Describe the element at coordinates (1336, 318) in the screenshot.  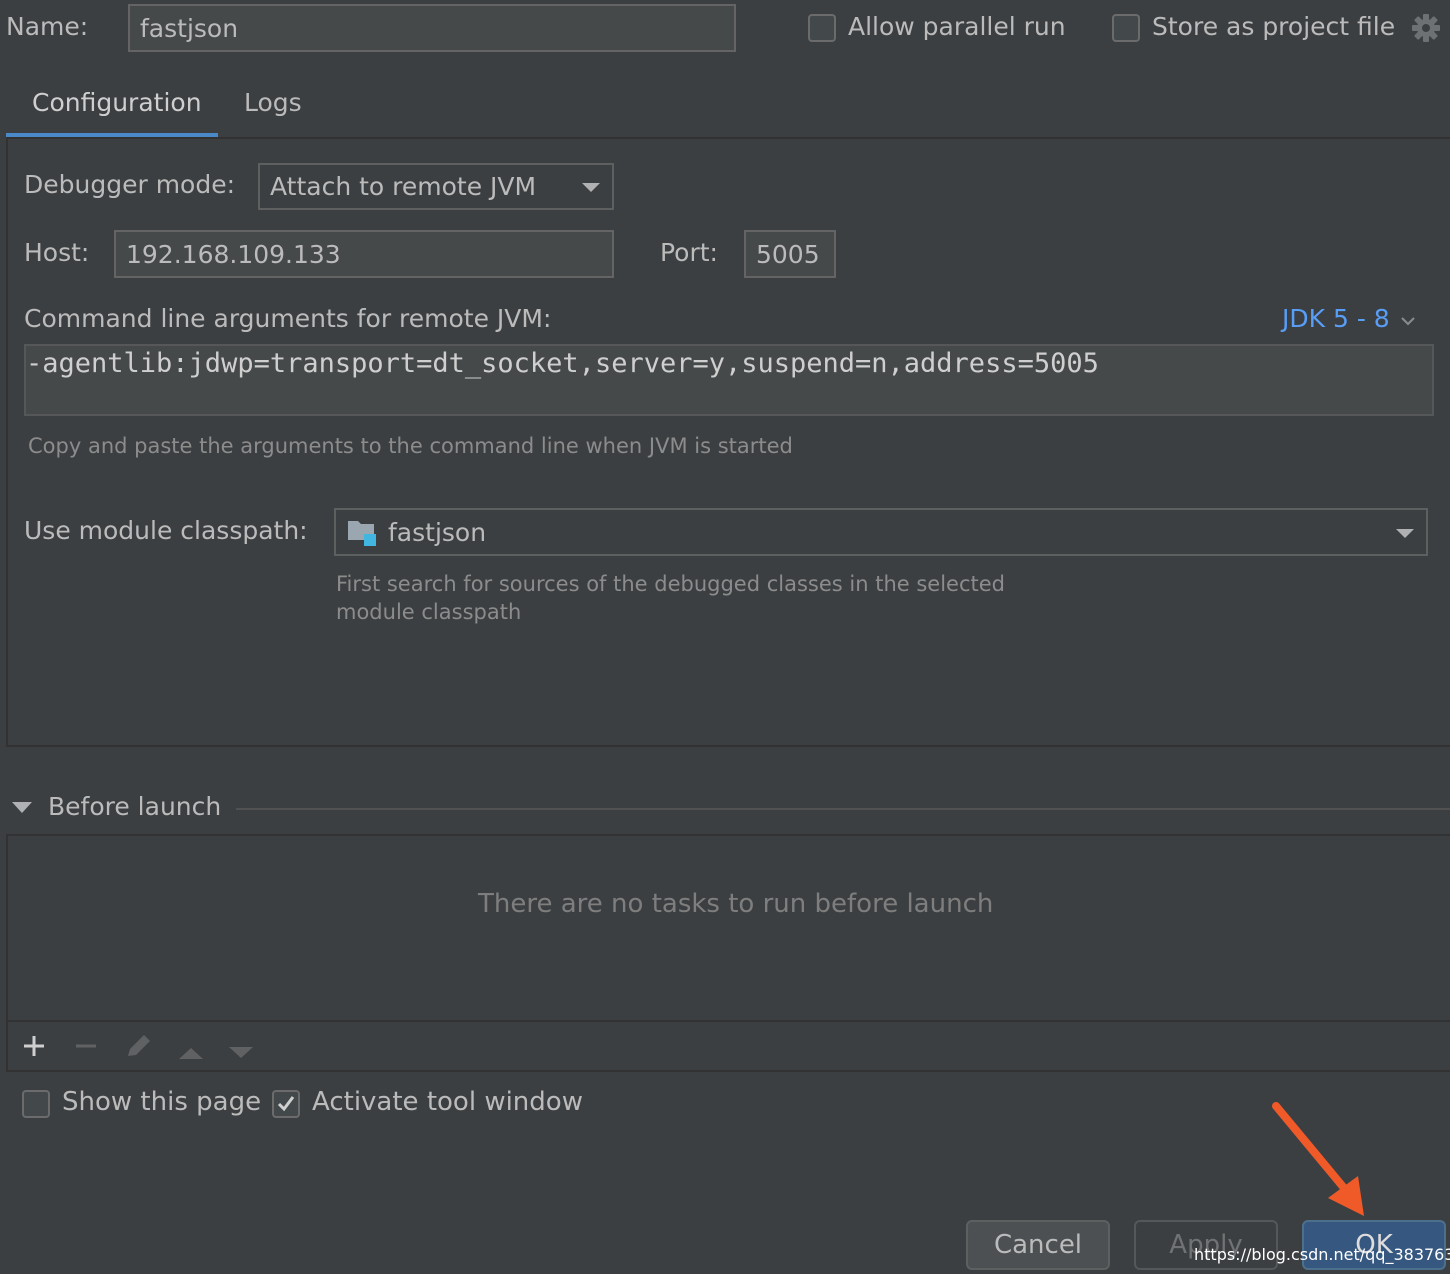
I see `jdk-version-label: JDK 5 - 8` at that location.